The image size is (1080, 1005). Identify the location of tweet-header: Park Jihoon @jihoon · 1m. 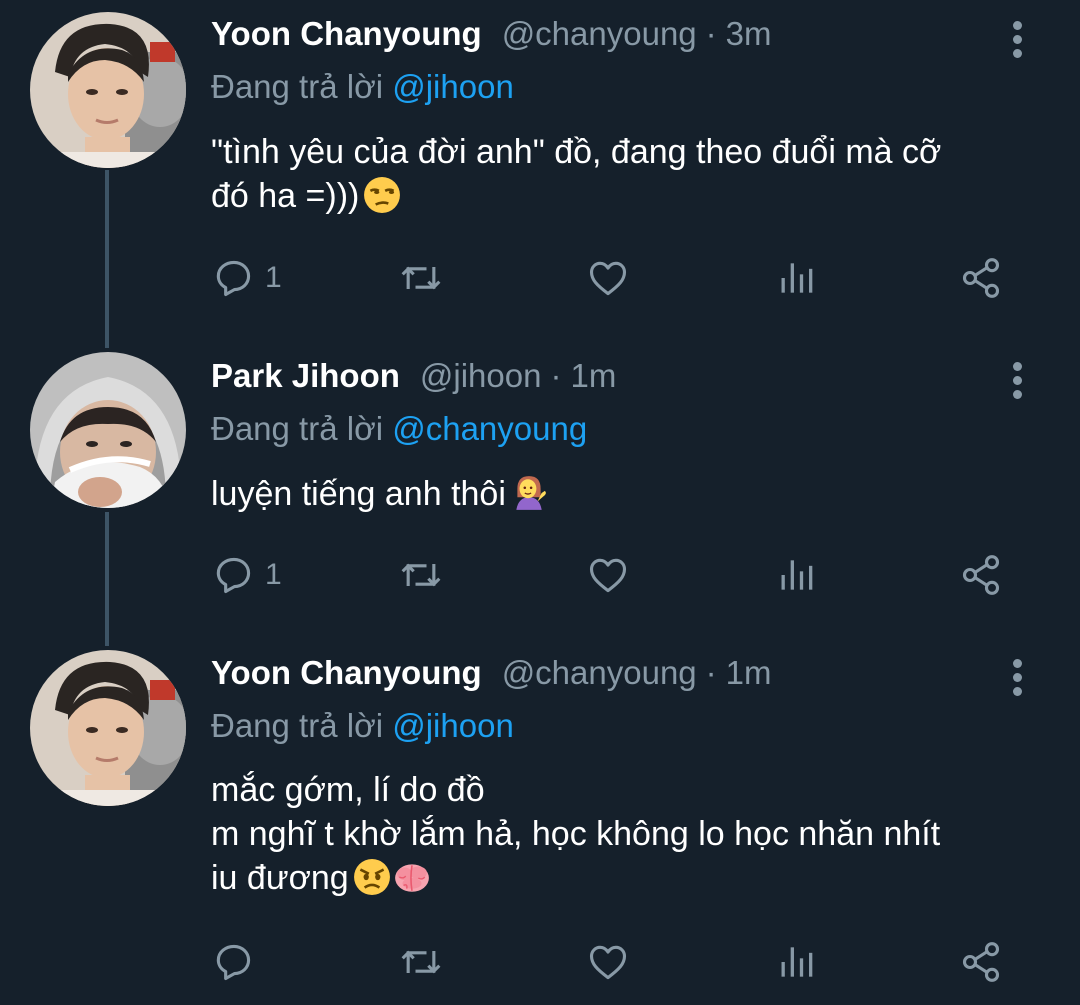
(413, 380).